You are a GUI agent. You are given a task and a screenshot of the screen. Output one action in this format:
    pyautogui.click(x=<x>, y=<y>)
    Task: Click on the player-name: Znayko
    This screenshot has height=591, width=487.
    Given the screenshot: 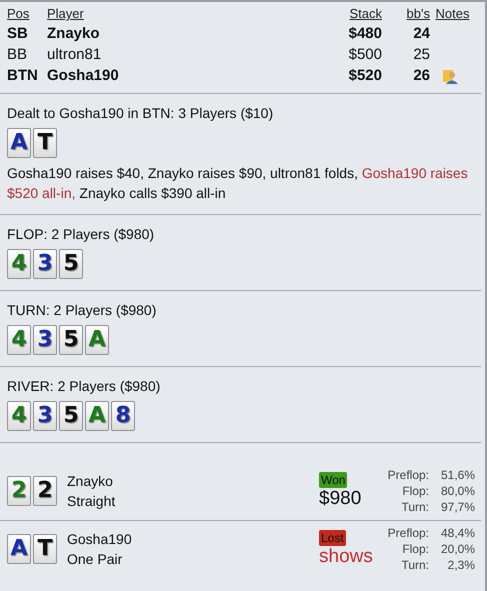 What is the action you would take?
    pyautogui.click(x=90, y=481)
    